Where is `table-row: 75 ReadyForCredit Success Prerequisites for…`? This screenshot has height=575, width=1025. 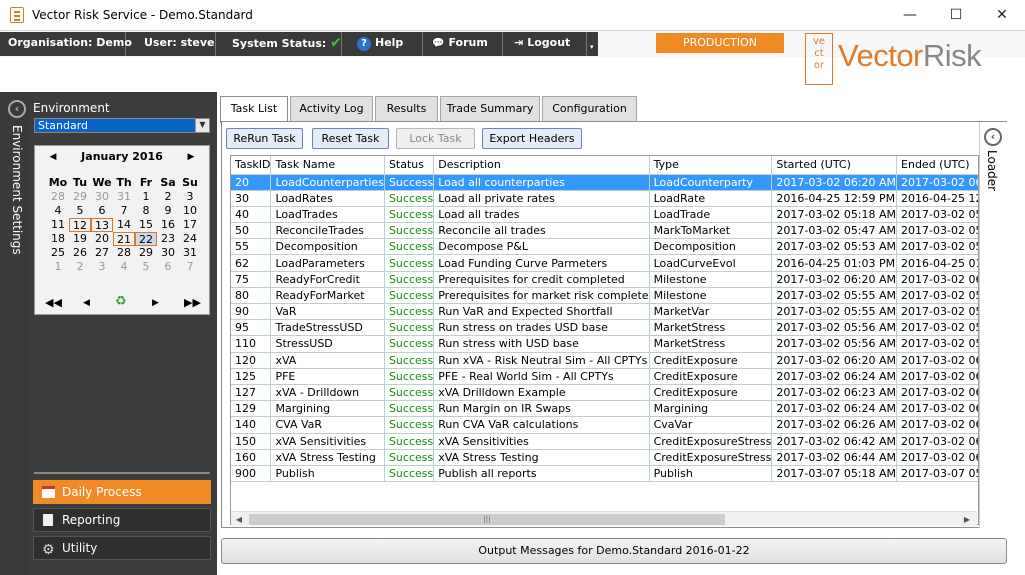
table-row: 75 ReadyForCredit Success Prerequisites for… is located at coordinates (604, 279).